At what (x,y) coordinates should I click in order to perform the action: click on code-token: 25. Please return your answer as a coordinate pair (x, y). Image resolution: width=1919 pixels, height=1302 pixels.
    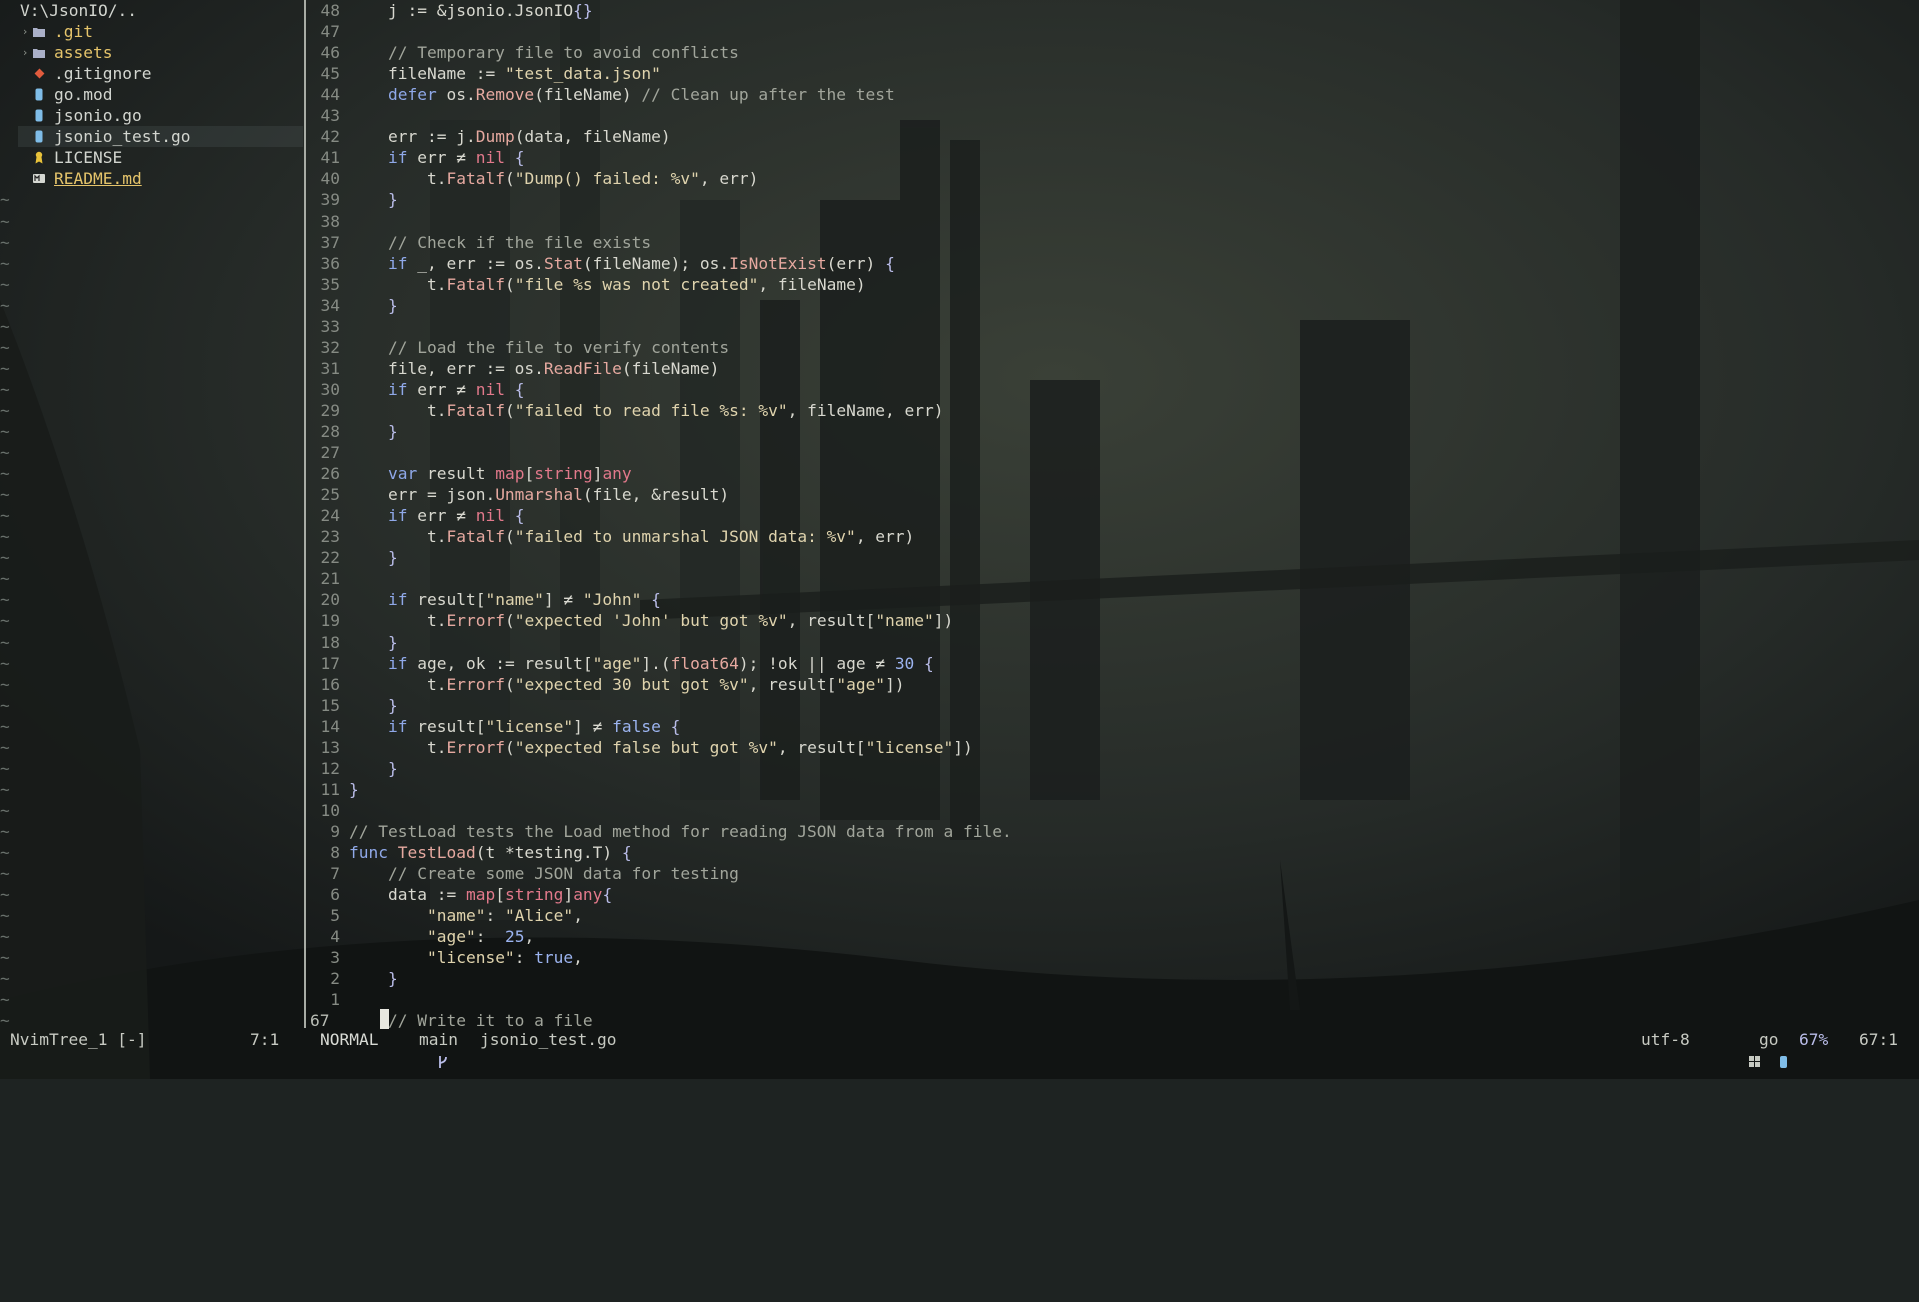
    Looking at the image, I should click on (514, 936).